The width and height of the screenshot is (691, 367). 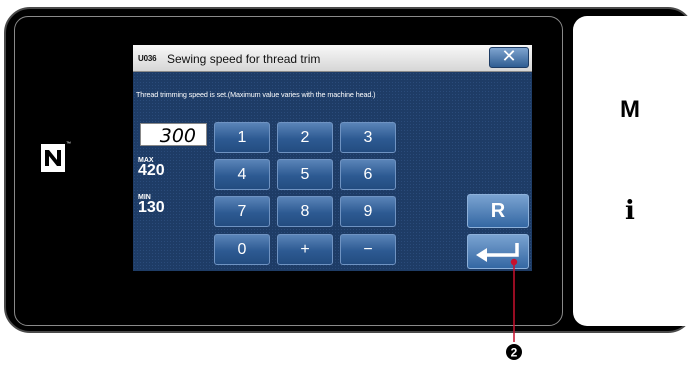 I want to click on callout-number: 2, so click(x=514, y=353).